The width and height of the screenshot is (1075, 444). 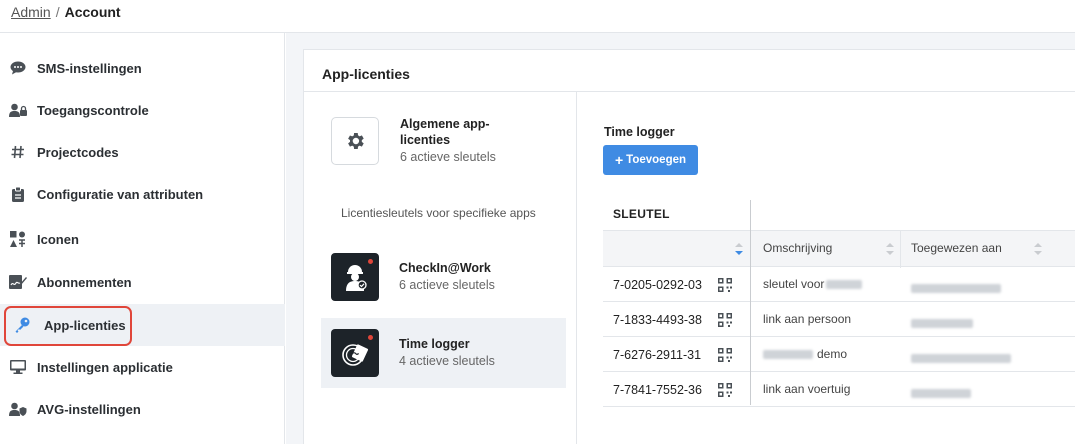 What do you see at coordinates (445, 268) in the screenshot?
I see `app-name: CheckIn@Work` at bounding box center [445, 268].